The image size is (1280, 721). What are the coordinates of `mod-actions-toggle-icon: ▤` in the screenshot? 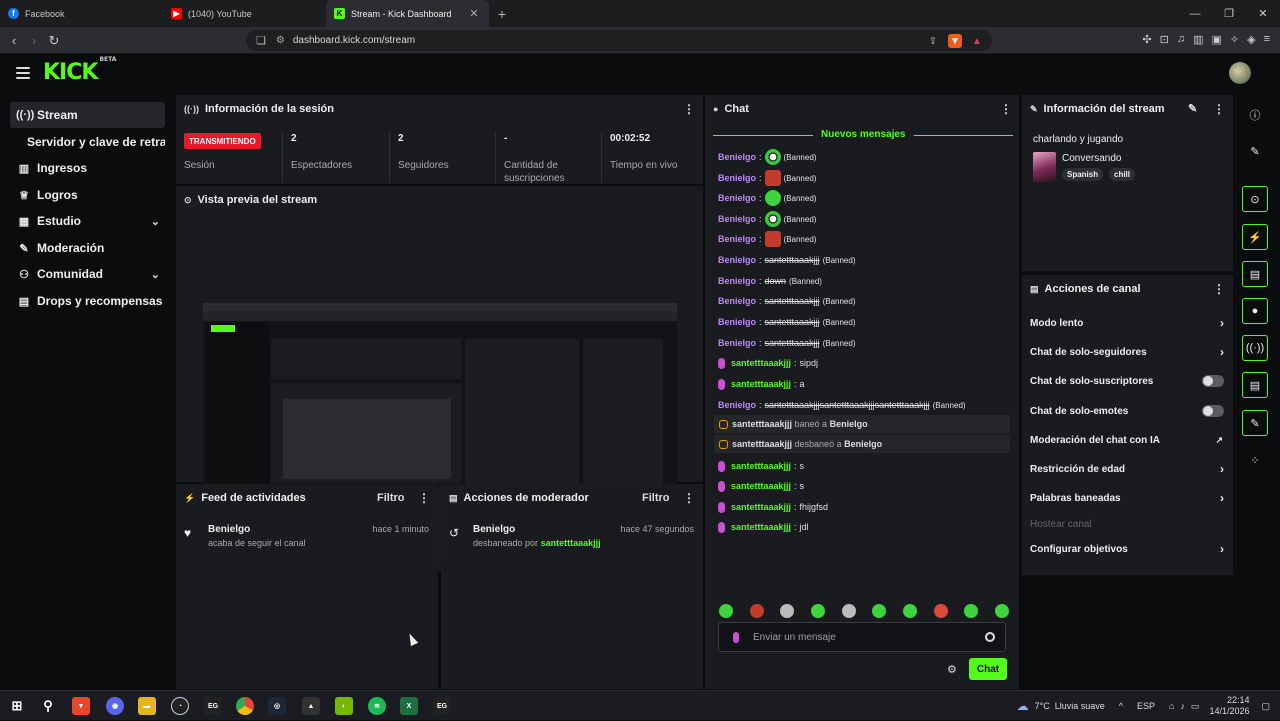 It's located at (1255, 274).